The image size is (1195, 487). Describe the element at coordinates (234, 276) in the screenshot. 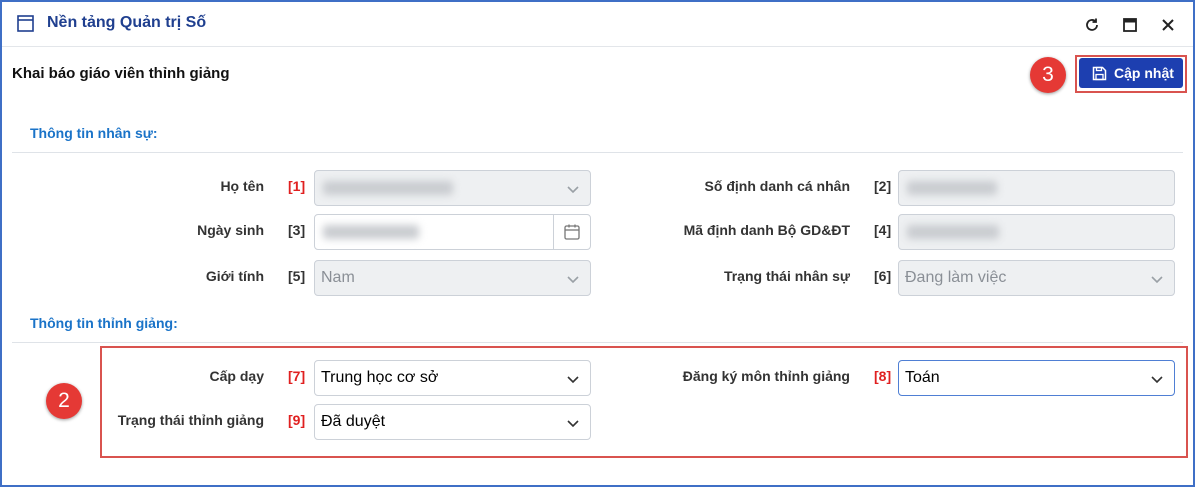

I see `gender-label: Giới tính` at that location.